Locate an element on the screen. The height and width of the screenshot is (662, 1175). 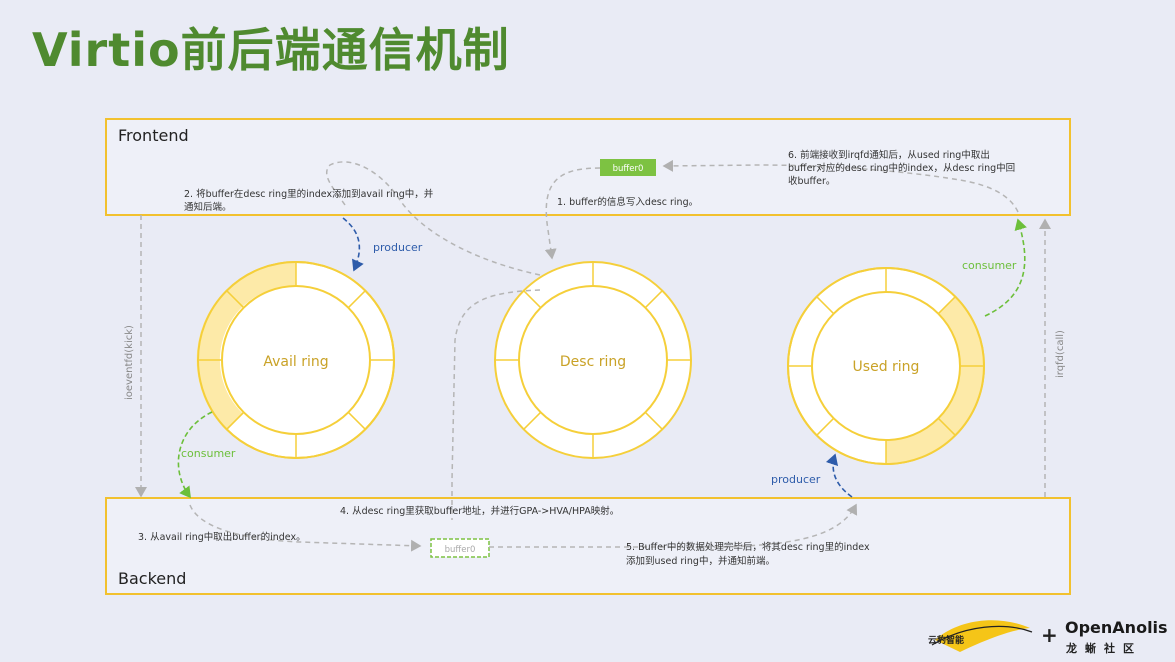
consumer-left-label: consumer is located at coordinates (208, 453).